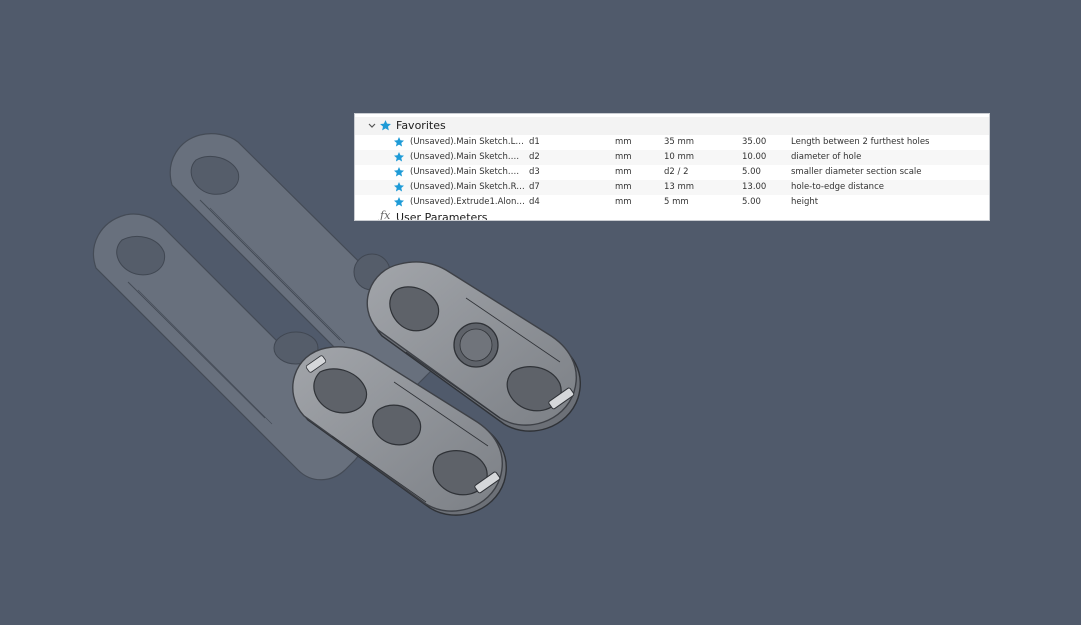 Image resolution: width=1081 pixels, height=625 pixels. Describe the element at coordinates (385, 215) in the screenshot. I see `fx-icon: ƒx` at that location.